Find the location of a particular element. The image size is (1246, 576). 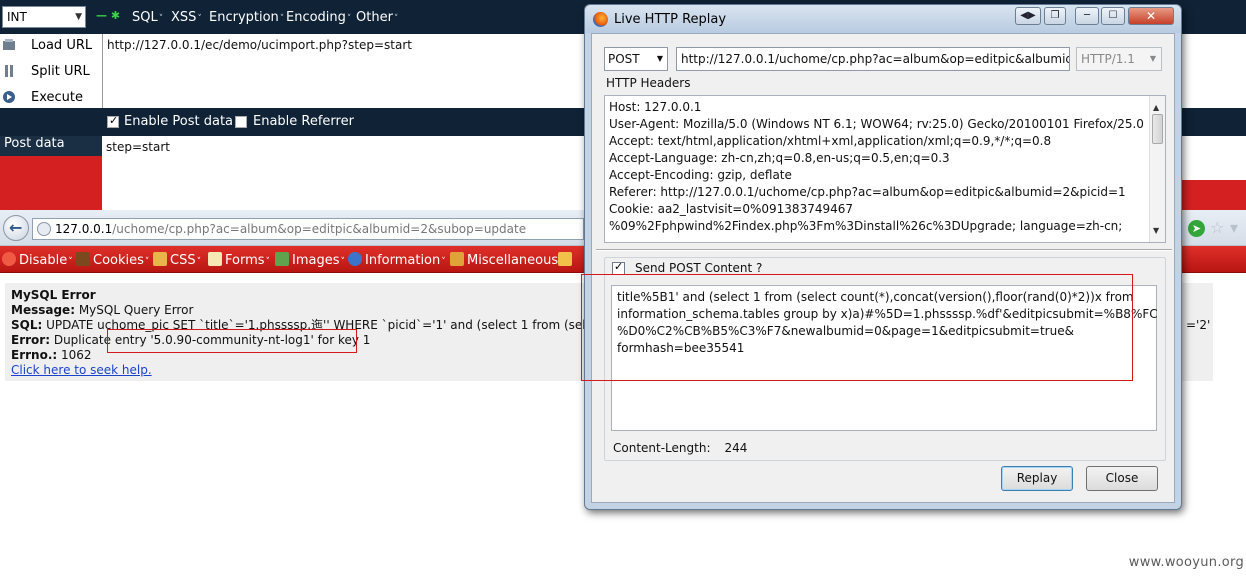

address-bar-actions: ➤ ☆ ▾ is located at coordinates (1215, 229).